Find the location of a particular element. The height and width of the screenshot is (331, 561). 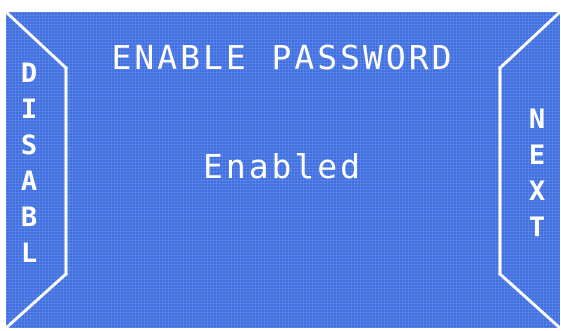

password-status-value: Enabled is located at coordinates (283, 166).